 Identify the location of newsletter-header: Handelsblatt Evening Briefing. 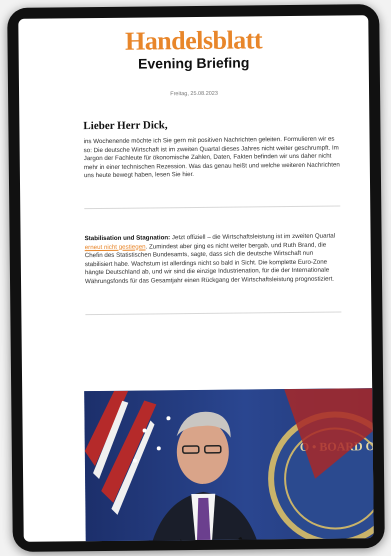
(193, 44).